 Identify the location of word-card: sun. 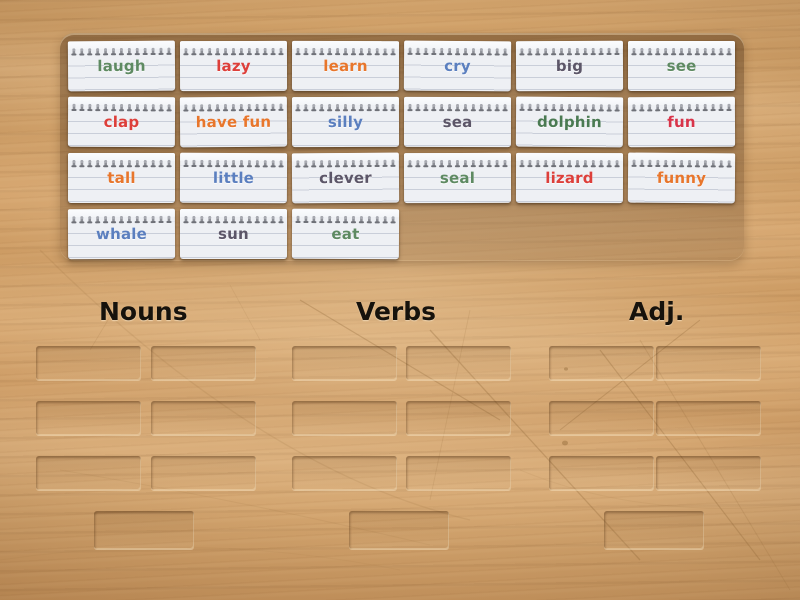
(233, 234).